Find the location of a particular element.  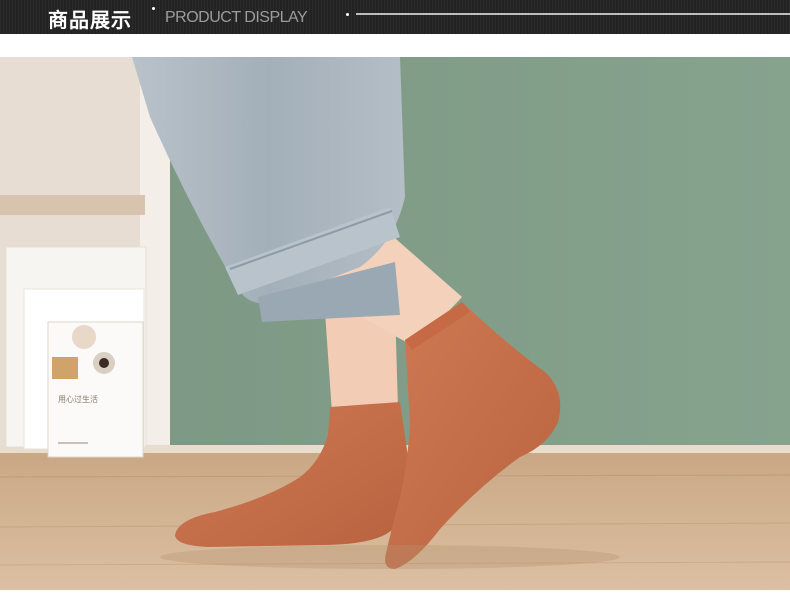

wooden-shelf is located at coordinates (72, 205).